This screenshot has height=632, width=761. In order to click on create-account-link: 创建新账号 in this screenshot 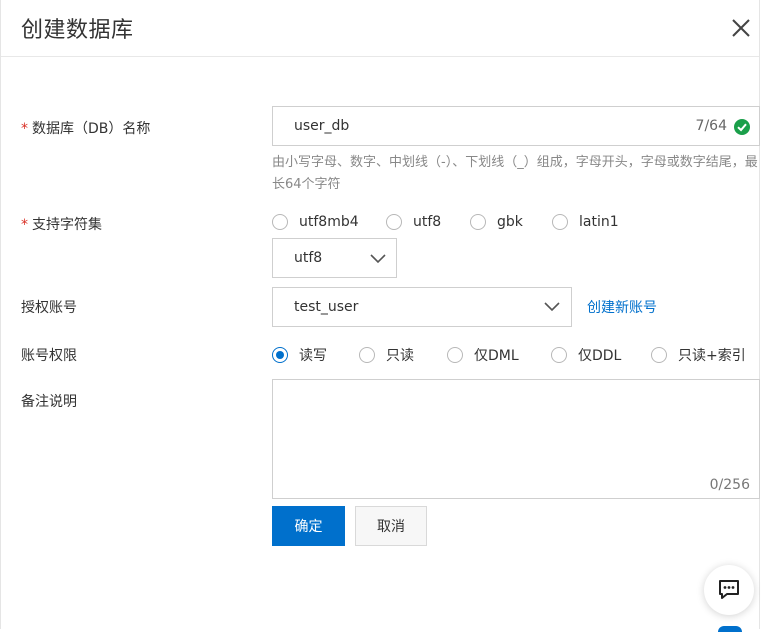, I will do `click(622, 307)`.